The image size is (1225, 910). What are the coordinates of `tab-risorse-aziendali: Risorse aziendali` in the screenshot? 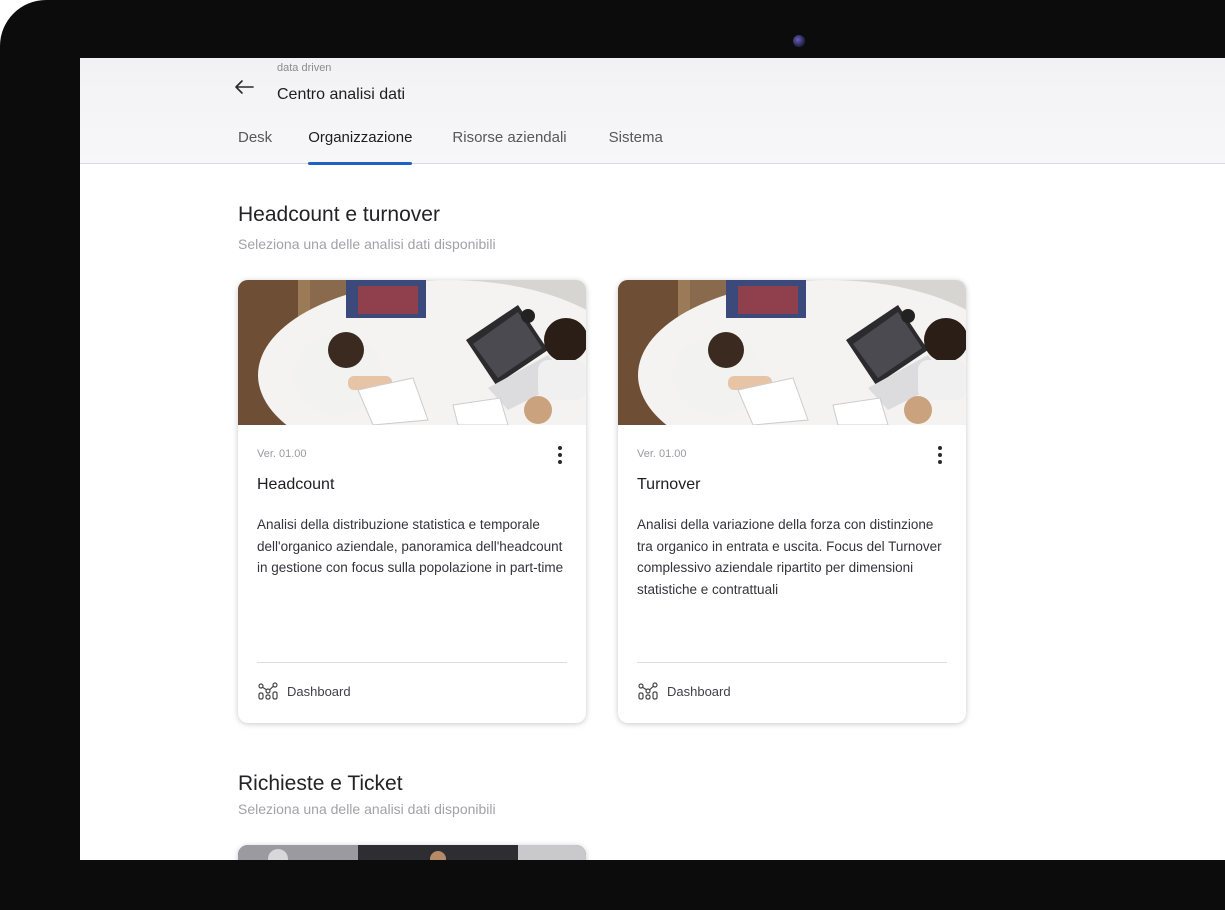 It's located at (509, 145).